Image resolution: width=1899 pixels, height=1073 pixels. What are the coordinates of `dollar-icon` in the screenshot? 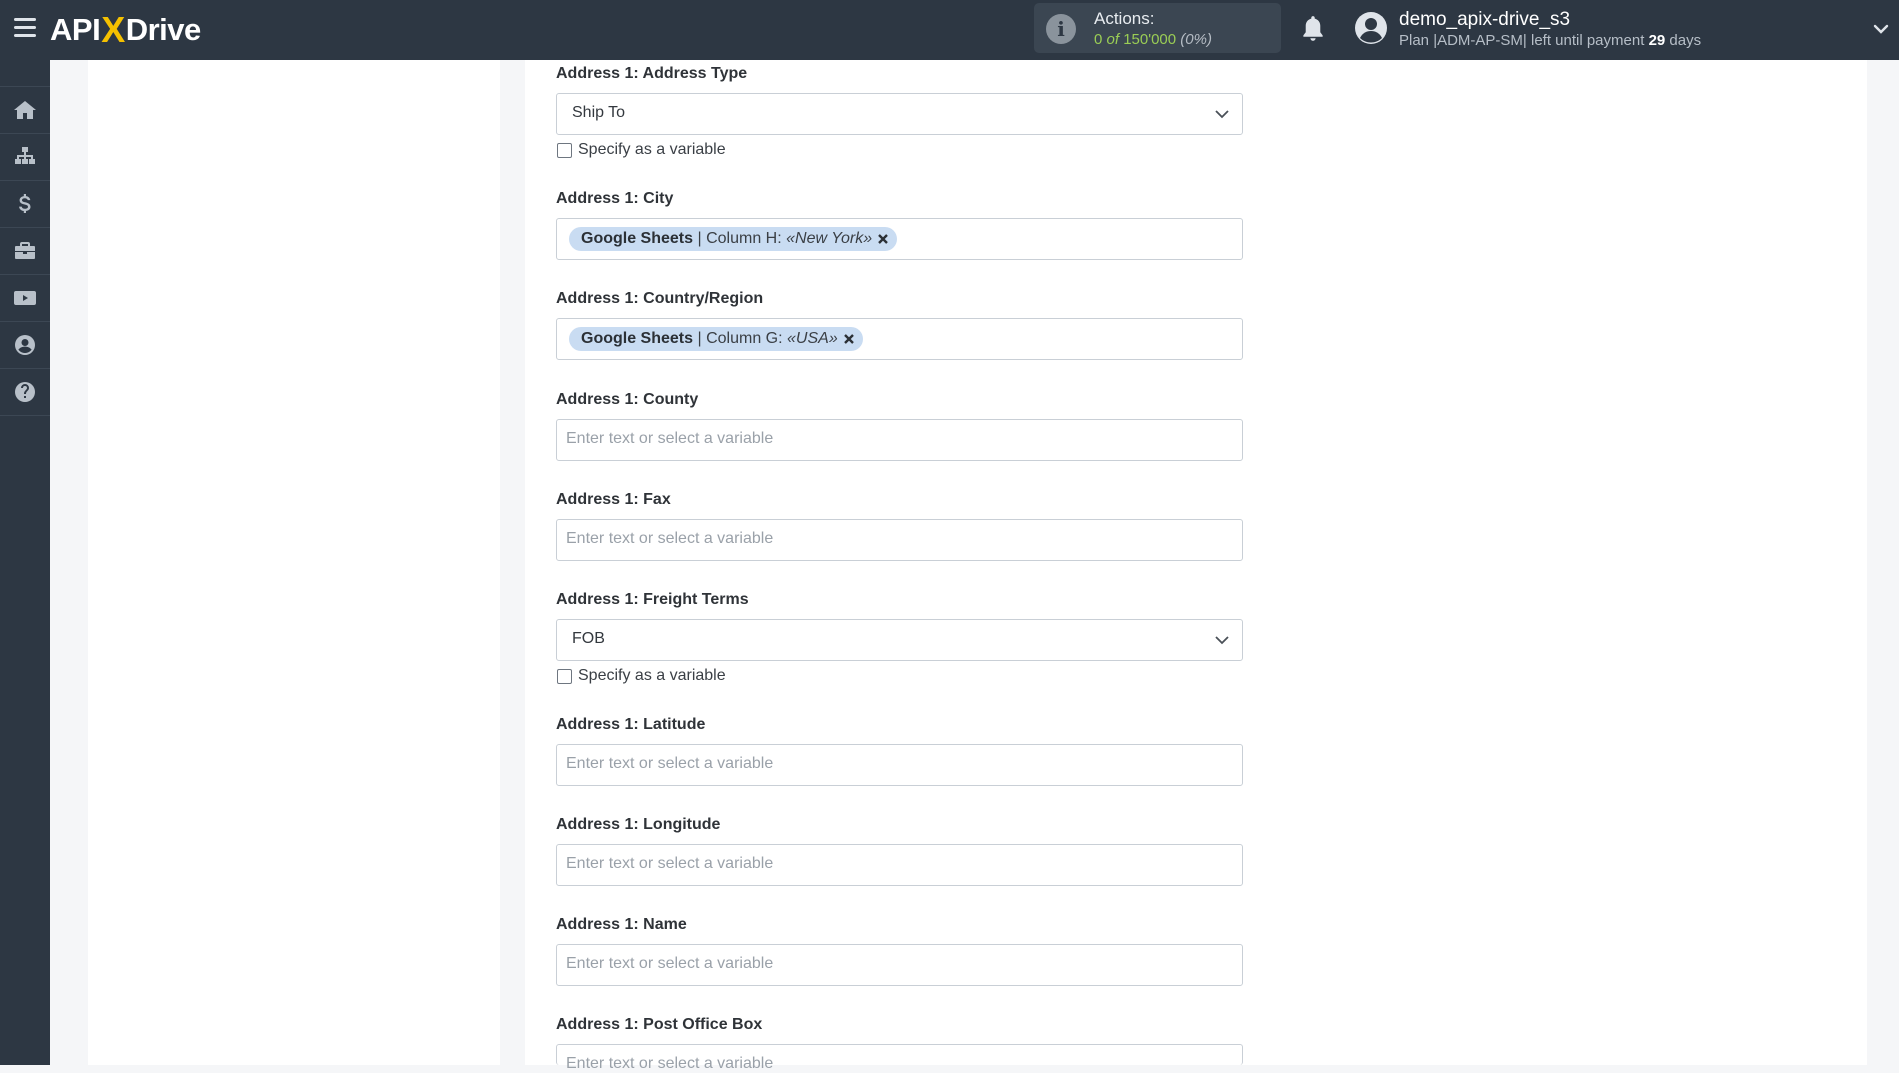 It's located at (25, 203).